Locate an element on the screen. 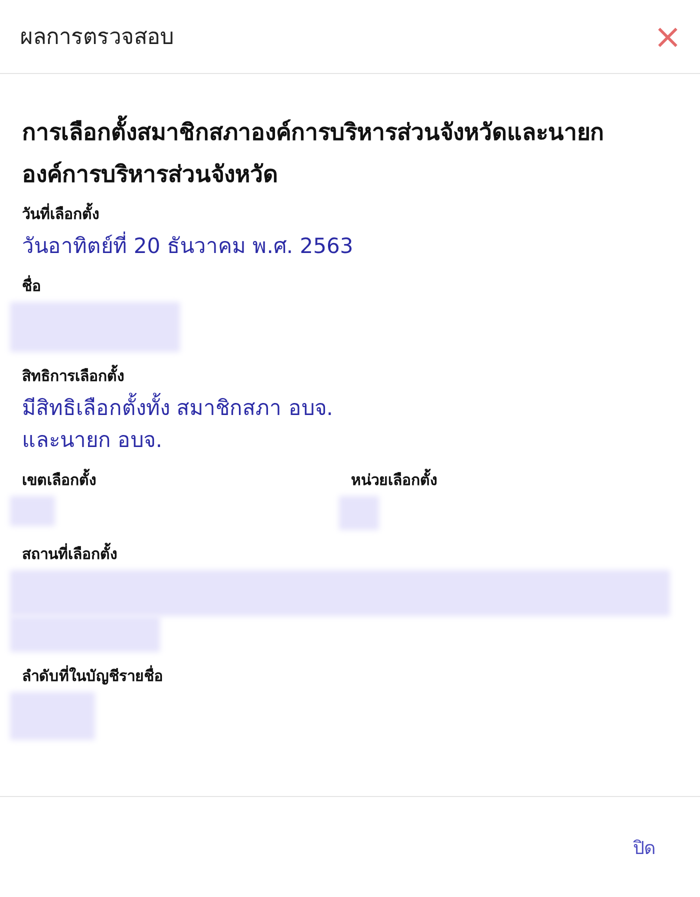 Image resolution: width=700 pixels, height=897 pixels. field-label: เขตเลือกตั้ง is located at coordinates (186, 480).